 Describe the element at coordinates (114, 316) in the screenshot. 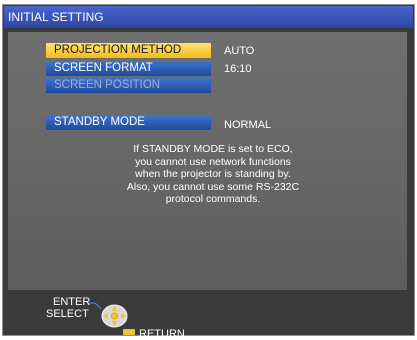

I see `direction-pad-icon` at that location.